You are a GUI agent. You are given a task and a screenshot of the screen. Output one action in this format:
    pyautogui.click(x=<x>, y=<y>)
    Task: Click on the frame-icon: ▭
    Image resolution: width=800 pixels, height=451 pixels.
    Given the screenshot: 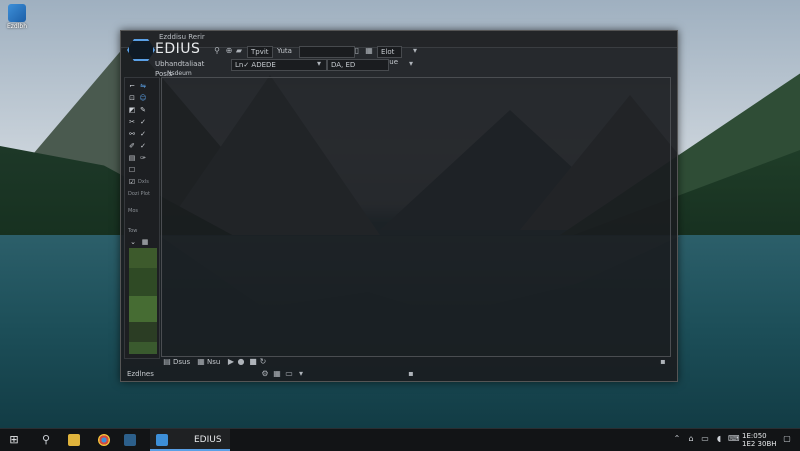 What is the action you would take?
    pyautogui.click(x=289, y=374)
    